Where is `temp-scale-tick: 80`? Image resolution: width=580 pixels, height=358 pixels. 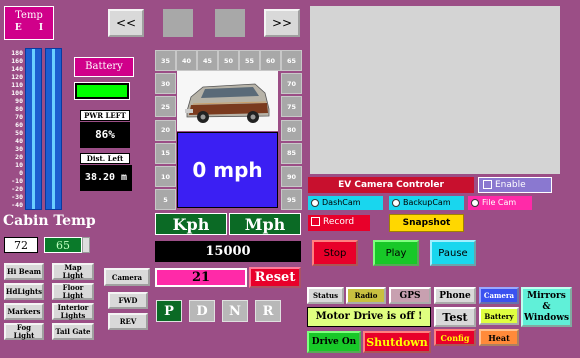 temp-scale-tick: 80 is located at coordinates (19, 109).